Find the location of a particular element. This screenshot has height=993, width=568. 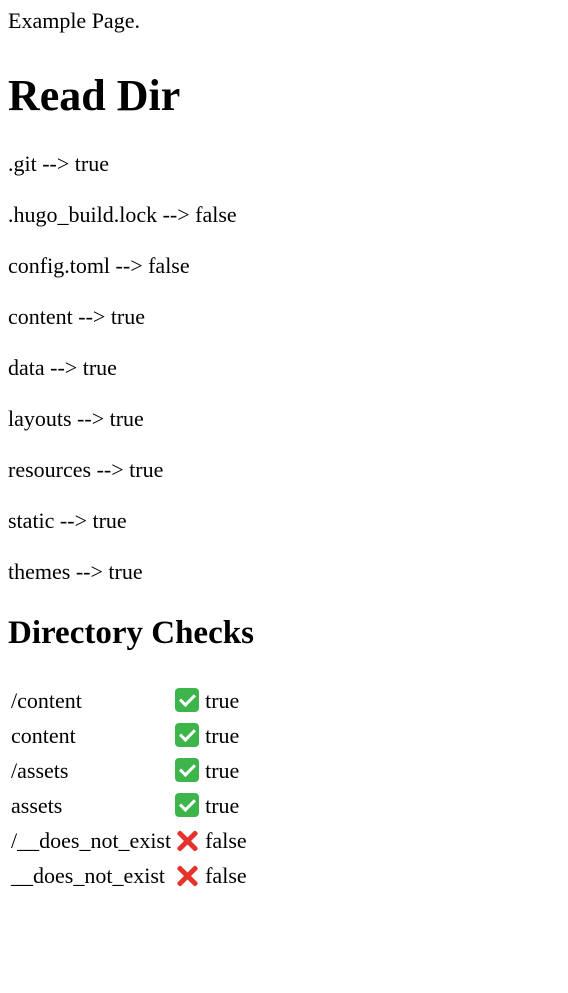

dir-entry: data --> true is located at coordinates (62, 368).